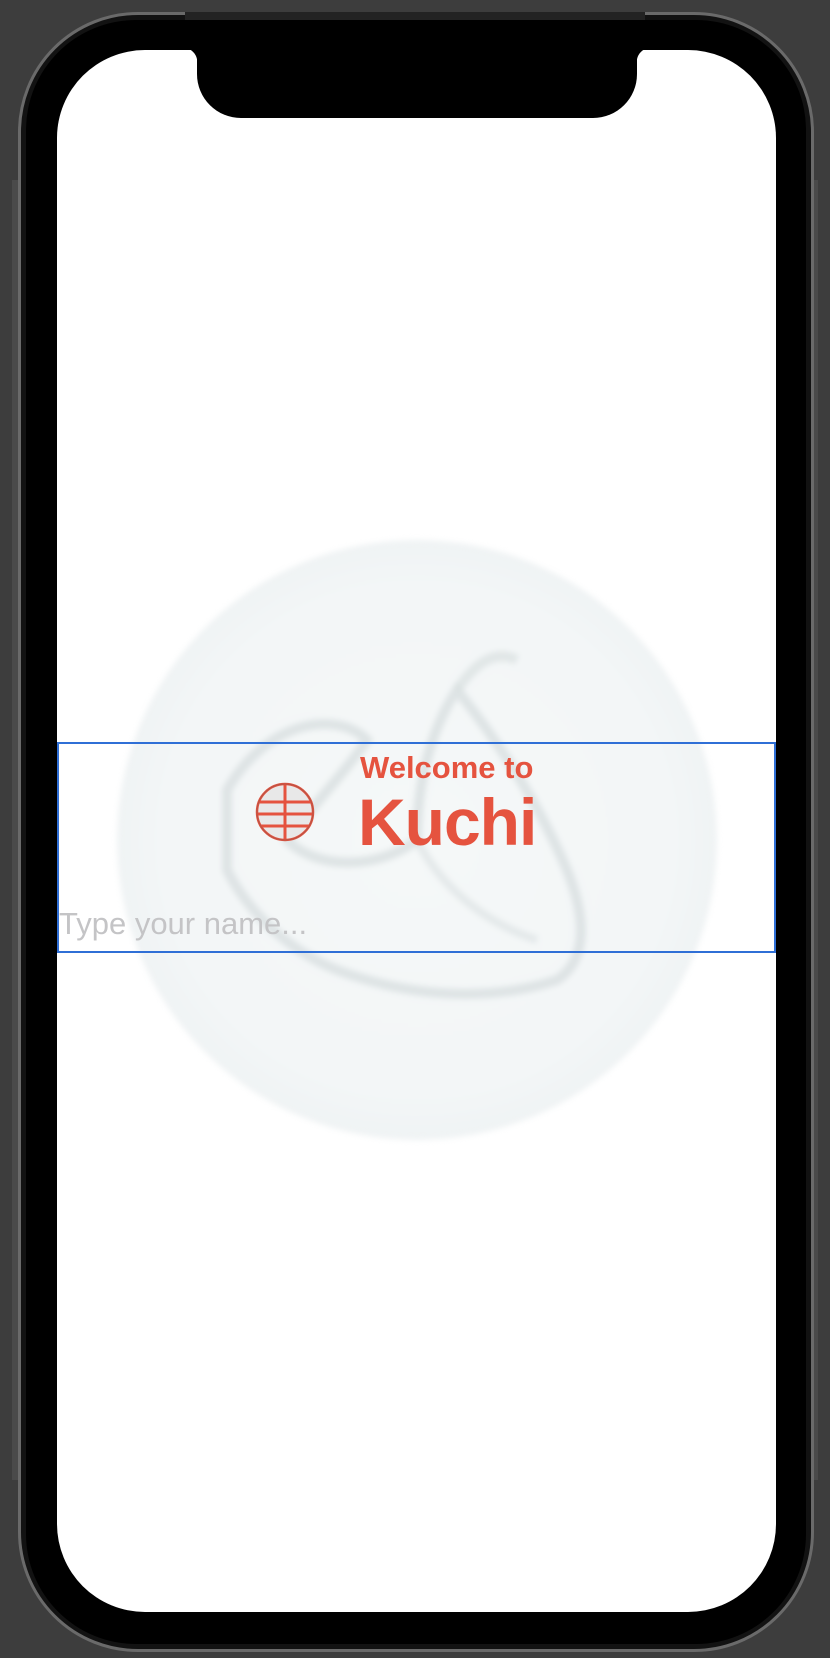 The height and width of the screenshot is (1658, 830). What do you see at coordinates (447, 767) in the screenshot?
I see `welcome-subtitle: Welcome to` at bounding box center [447, 767].